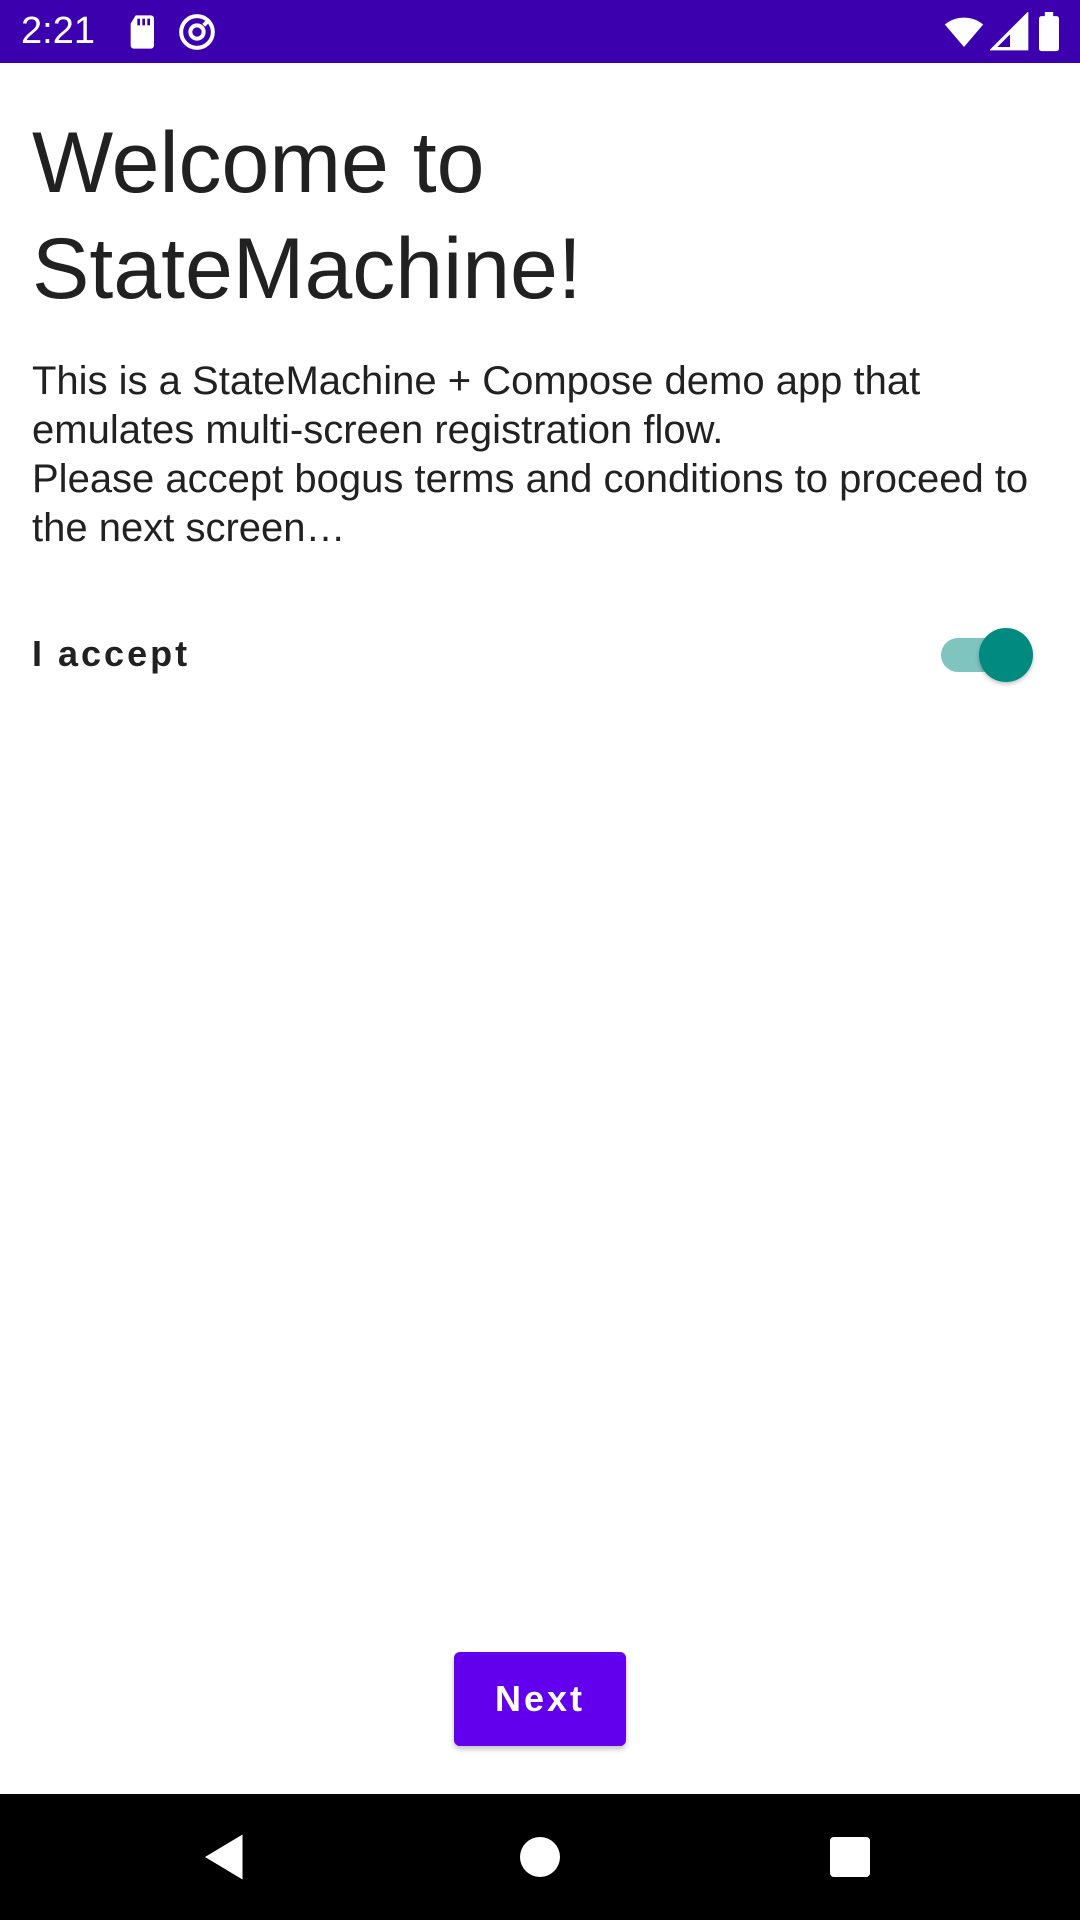 Image resolution: width=1080 pixels, height=1920 pixels. Describe the element at coordinates (307, 216) in the screenshot. I see `page-title: Welcome to StateMachine!` at that location.